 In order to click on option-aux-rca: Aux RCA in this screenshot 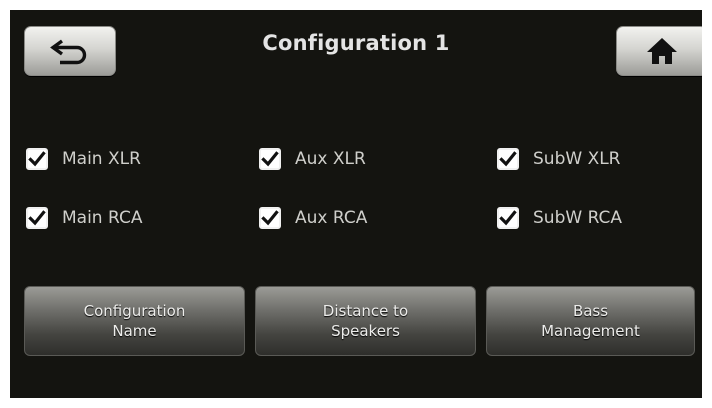, I will do `click(313, 218)`.